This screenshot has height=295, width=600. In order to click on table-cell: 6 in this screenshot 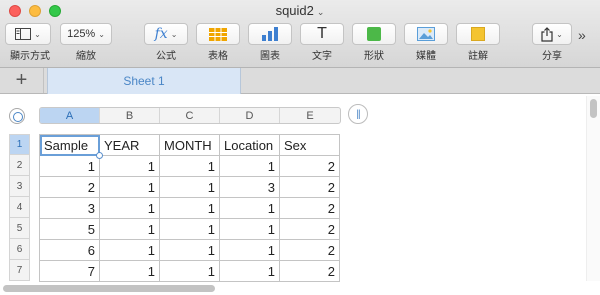, I will do `click(69, 250)`.